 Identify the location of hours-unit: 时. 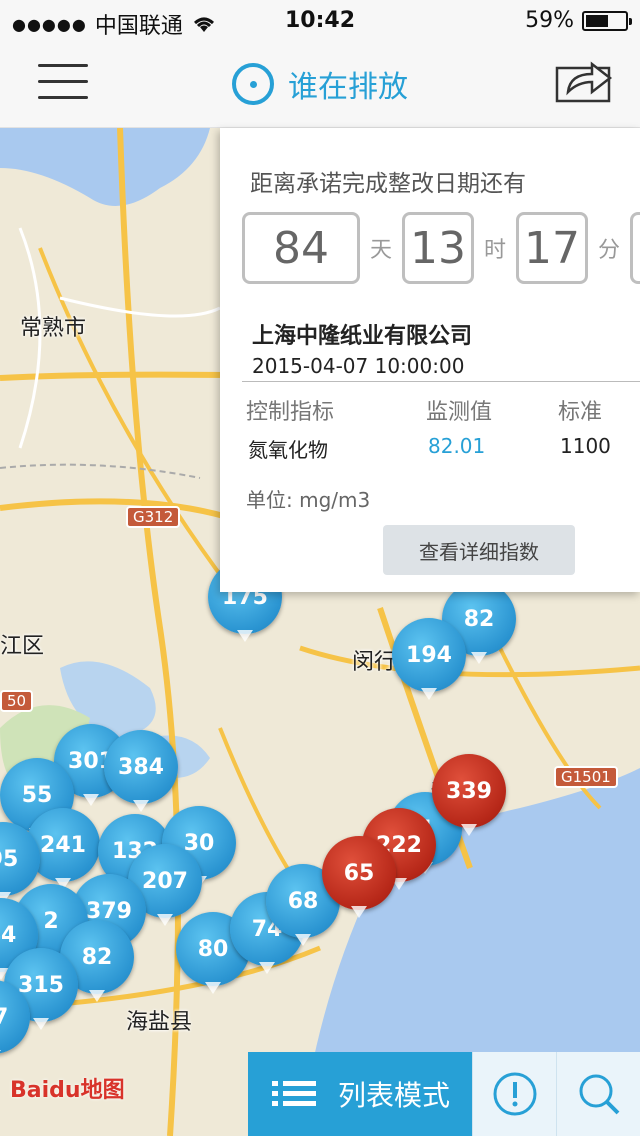
(495, 250).